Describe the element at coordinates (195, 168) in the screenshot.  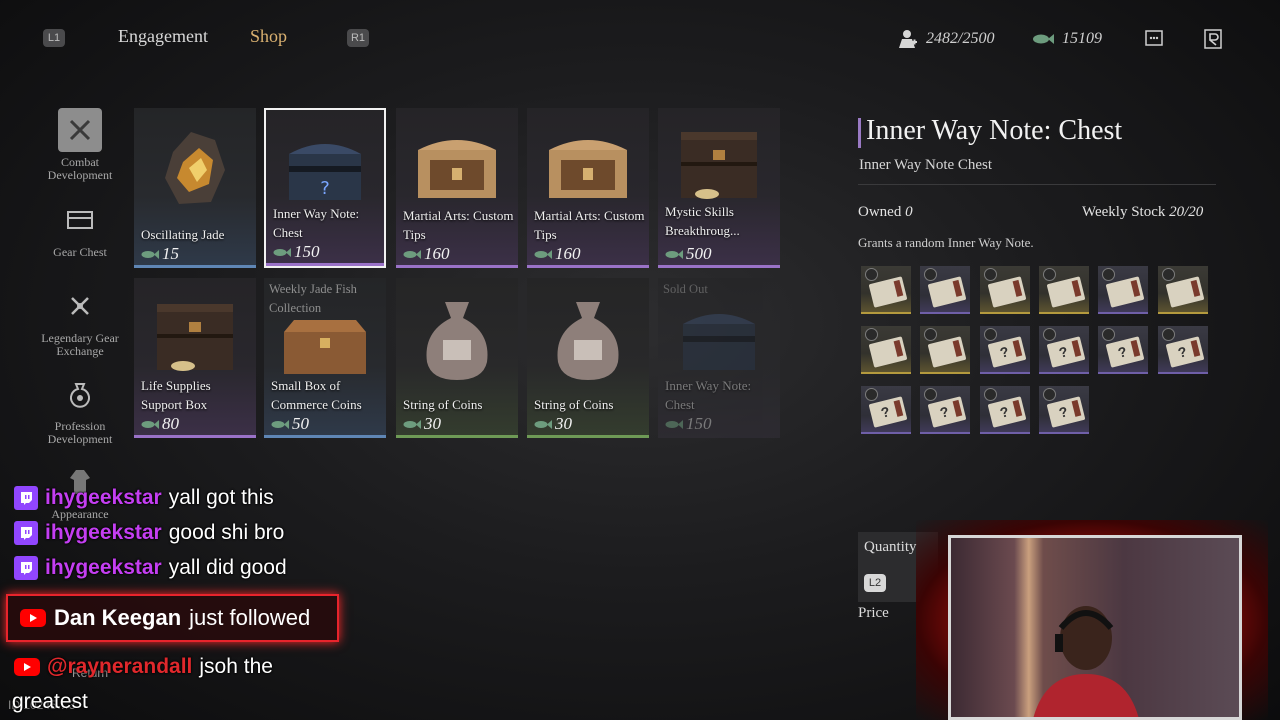
I see `jade-stone-art` at that location.